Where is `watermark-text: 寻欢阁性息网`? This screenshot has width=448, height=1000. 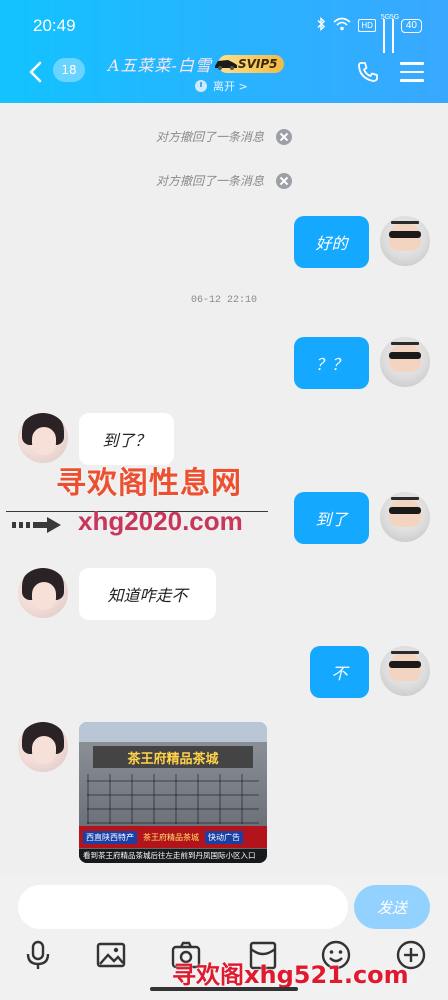
watermark-text: 寻欢阁性息网 is located at coordinates (149, 483).